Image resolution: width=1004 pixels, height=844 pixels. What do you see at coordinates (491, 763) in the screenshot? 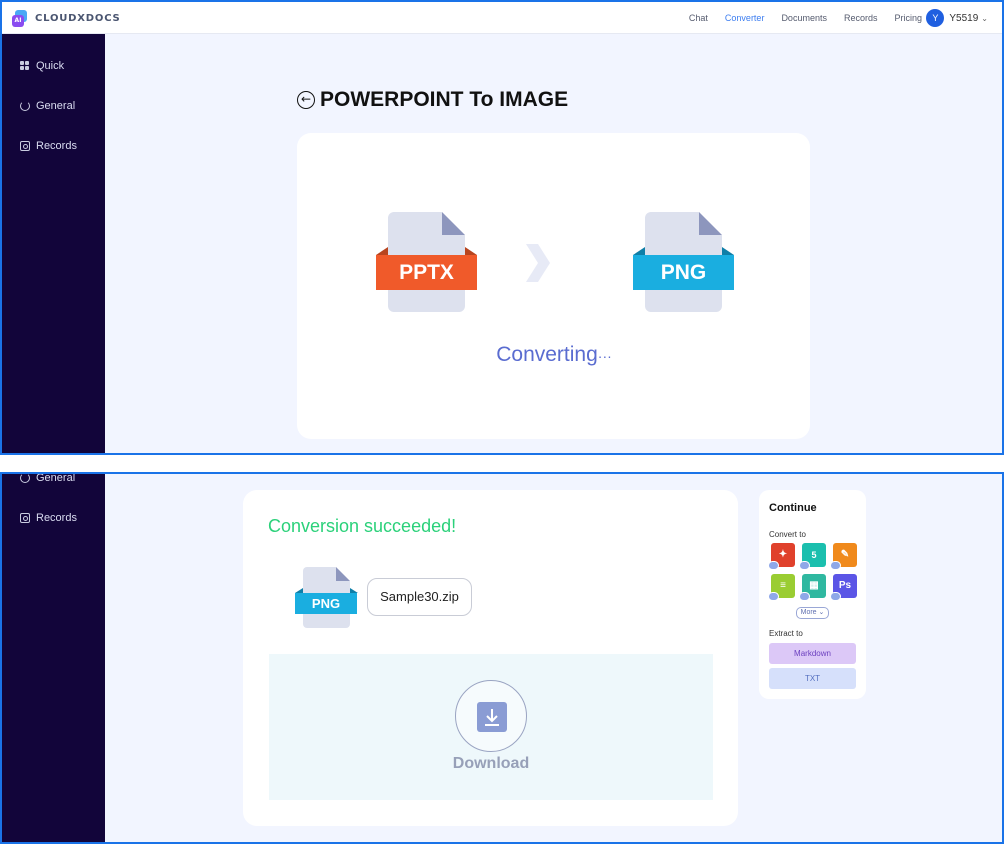
I see `download-label: Download` at bounding box center [491, 763].